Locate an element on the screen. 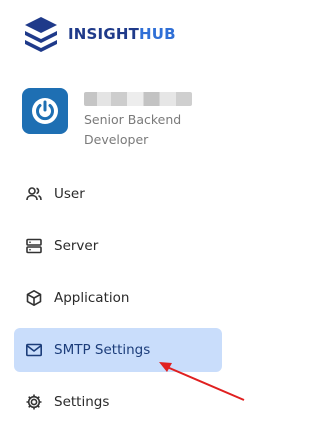  brand-name: INSIGHTHUB is located at coordinates (122, 34).